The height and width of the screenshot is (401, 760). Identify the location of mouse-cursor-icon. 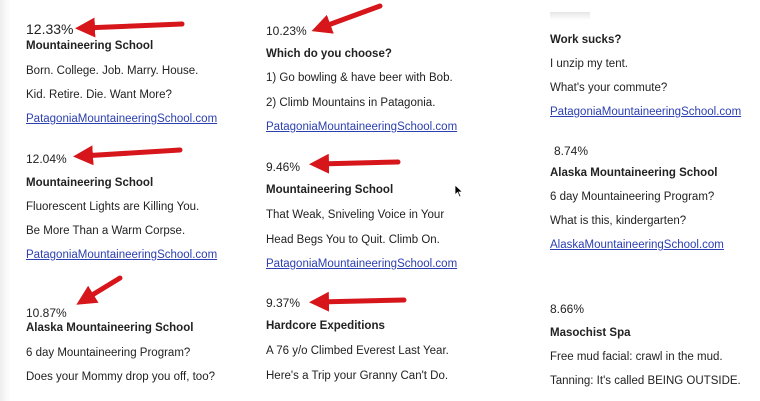
(459, 191).